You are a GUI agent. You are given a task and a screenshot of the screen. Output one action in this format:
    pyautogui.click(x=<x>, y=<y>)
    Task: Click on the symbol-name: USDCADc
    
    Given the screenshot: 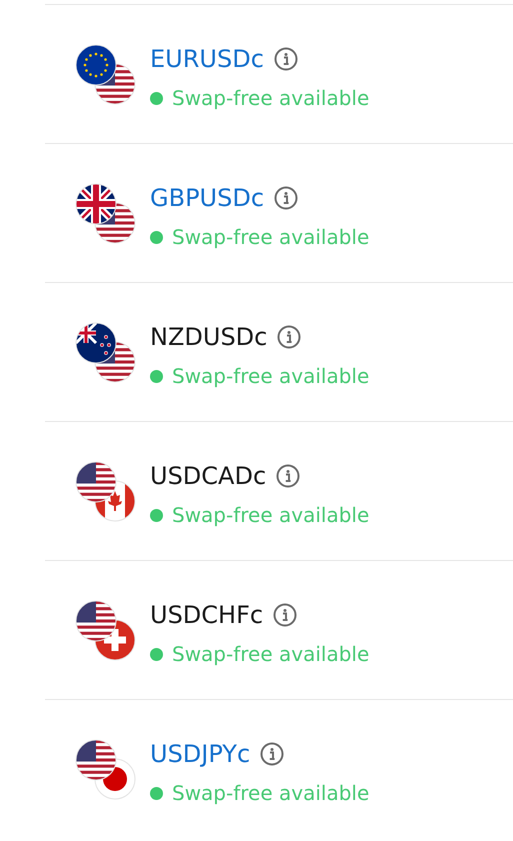 What is the action you would take?
    pyautogui.click(x=208, y=476)
    